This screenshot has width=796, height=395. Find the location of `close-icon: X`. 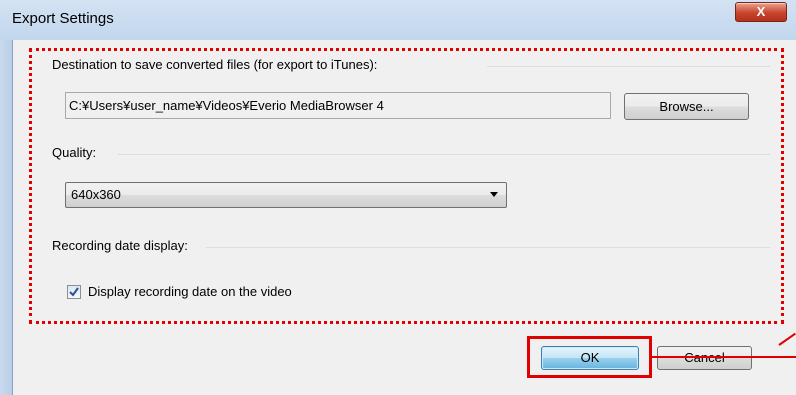

close-icon: X is located at coordinates (761, 11).